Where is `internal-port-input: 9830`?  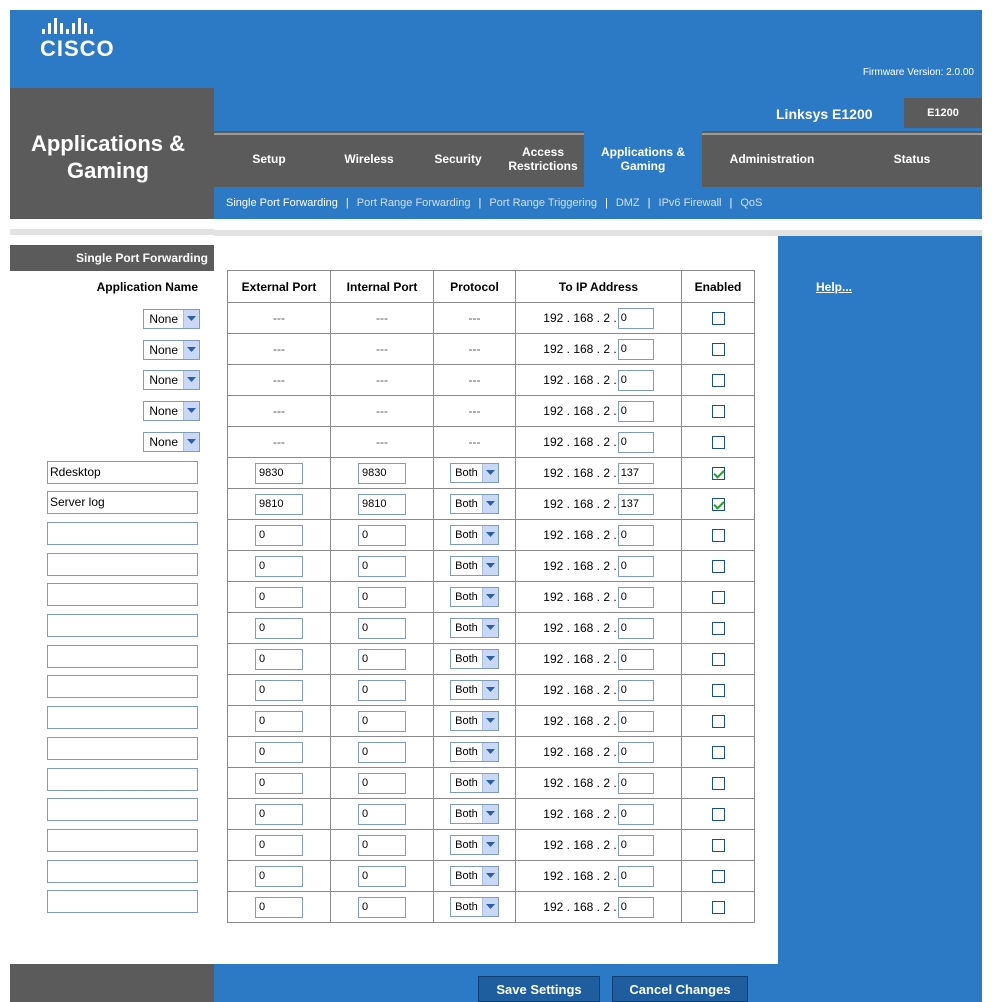
internal-port-input: 9830 is located at coordinates (382, 473).